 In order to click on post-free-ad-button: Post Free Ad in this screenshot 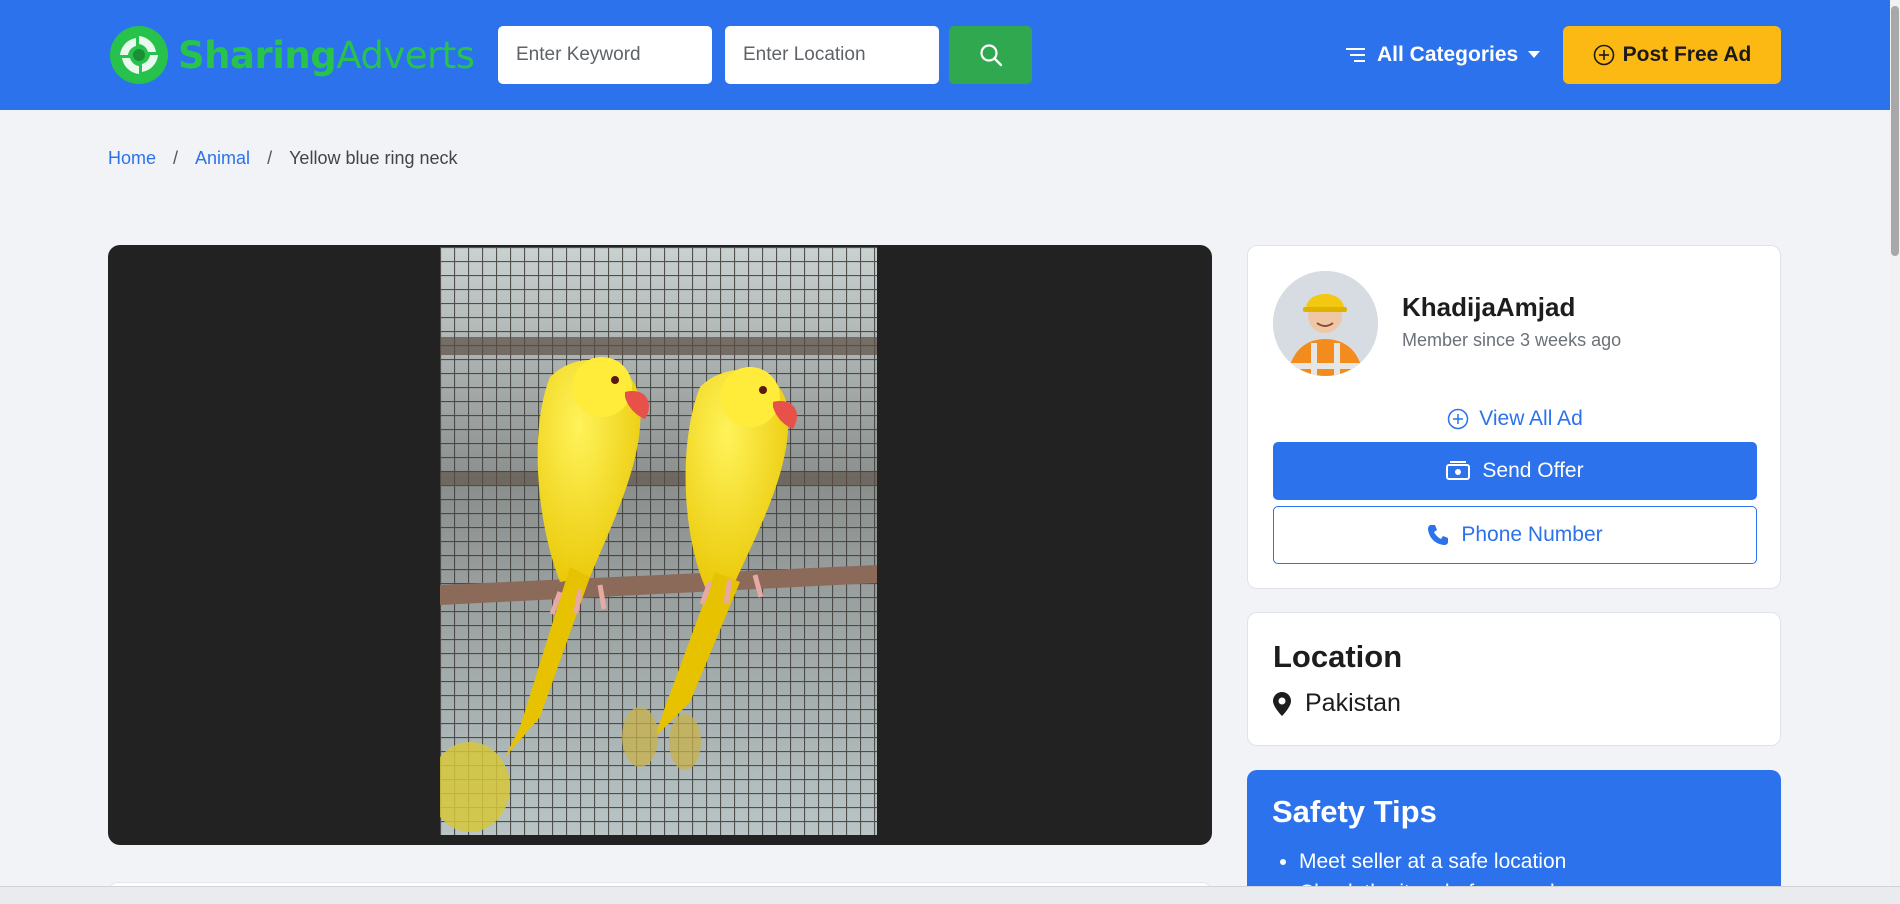, I will do `click(1672, 55)`.